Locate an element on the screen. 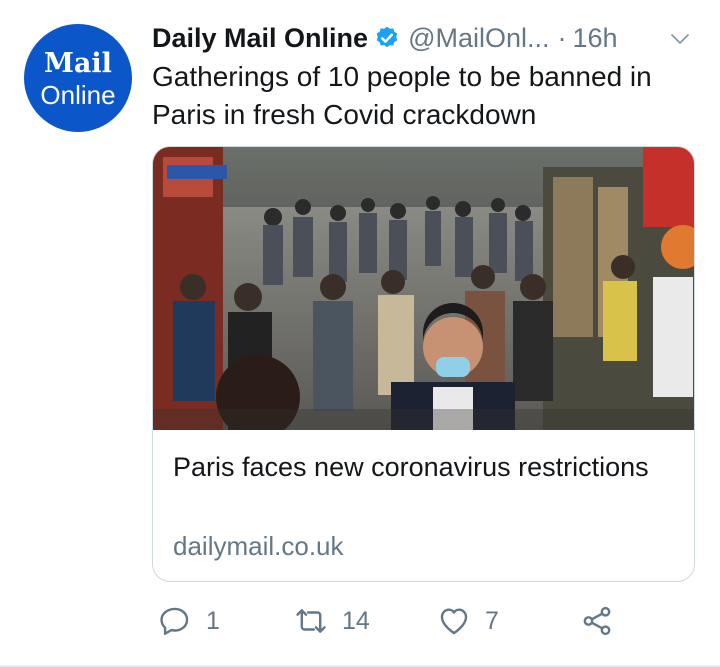  share-button is located at coordinates (597, 621).